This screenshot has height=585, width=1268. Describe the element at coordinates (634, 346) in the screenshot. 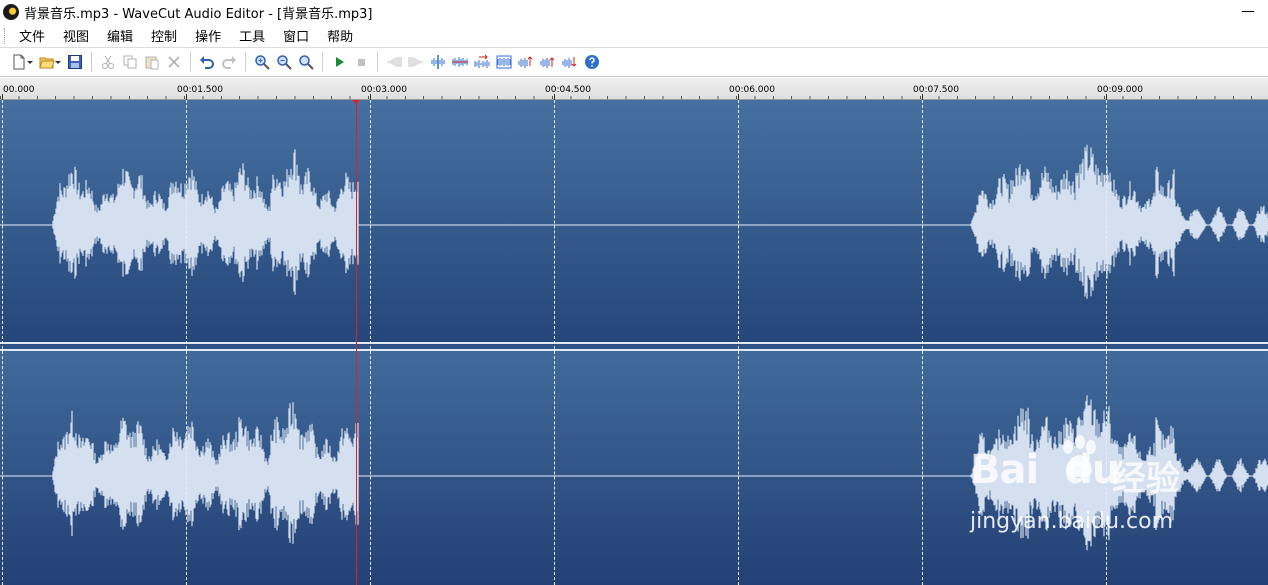

I see `channel-divider` at that location.